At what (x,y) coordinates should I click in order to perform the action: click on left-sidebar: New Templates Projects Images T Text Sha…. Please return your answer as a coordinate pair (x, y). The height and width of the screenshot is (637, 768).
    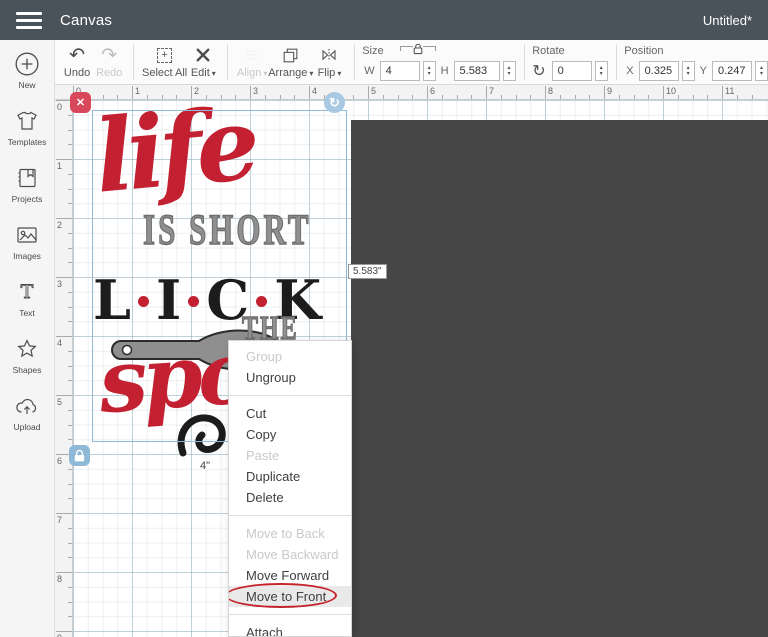
    Looking at the image, I should click on (27, 338).